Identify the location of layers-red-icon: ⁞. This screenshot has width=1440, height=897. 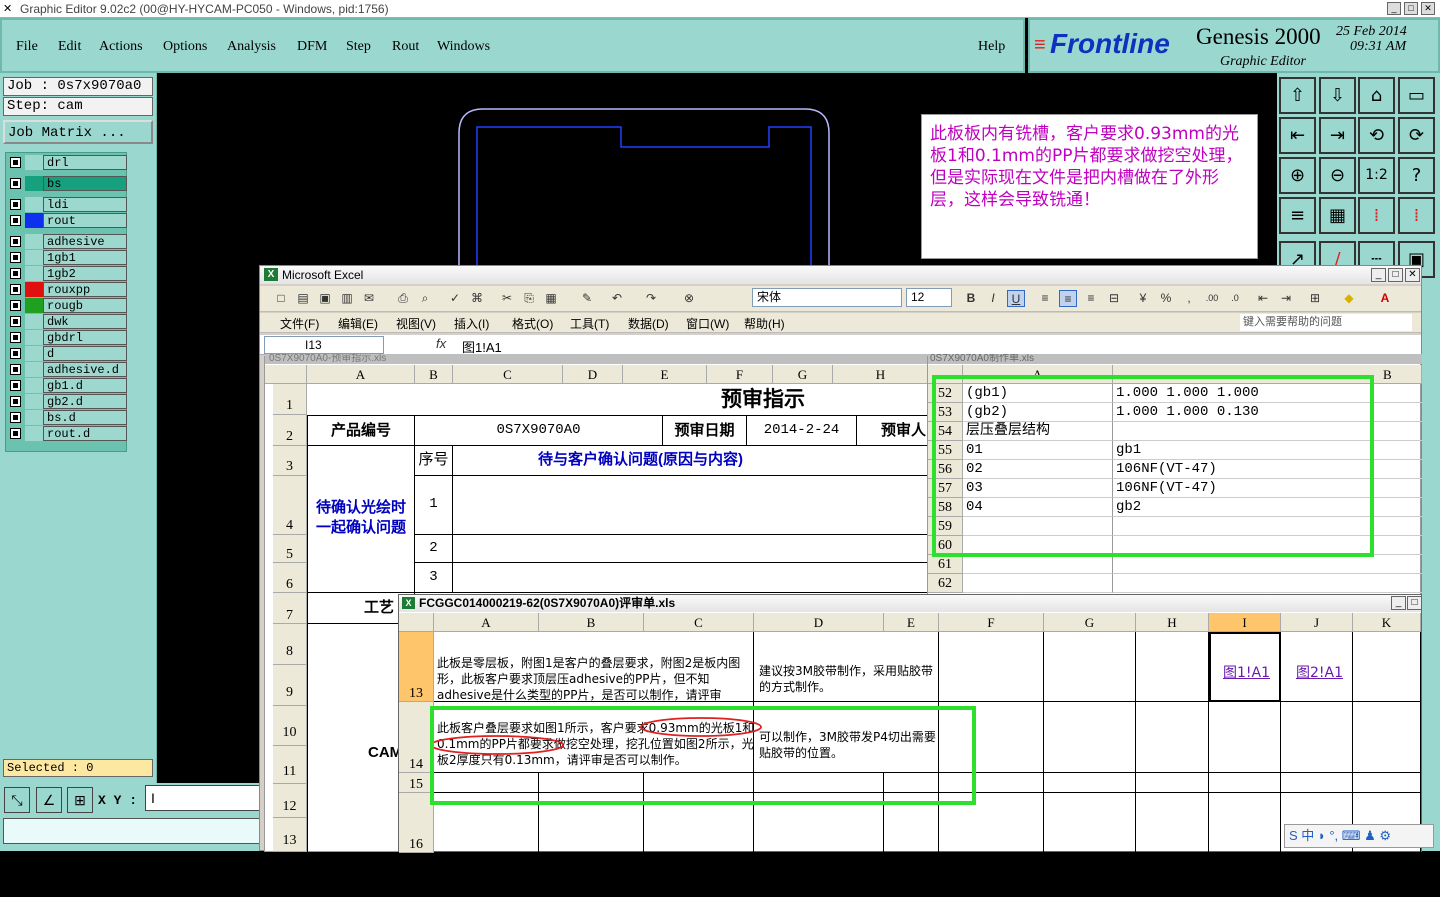
(1376, 215).